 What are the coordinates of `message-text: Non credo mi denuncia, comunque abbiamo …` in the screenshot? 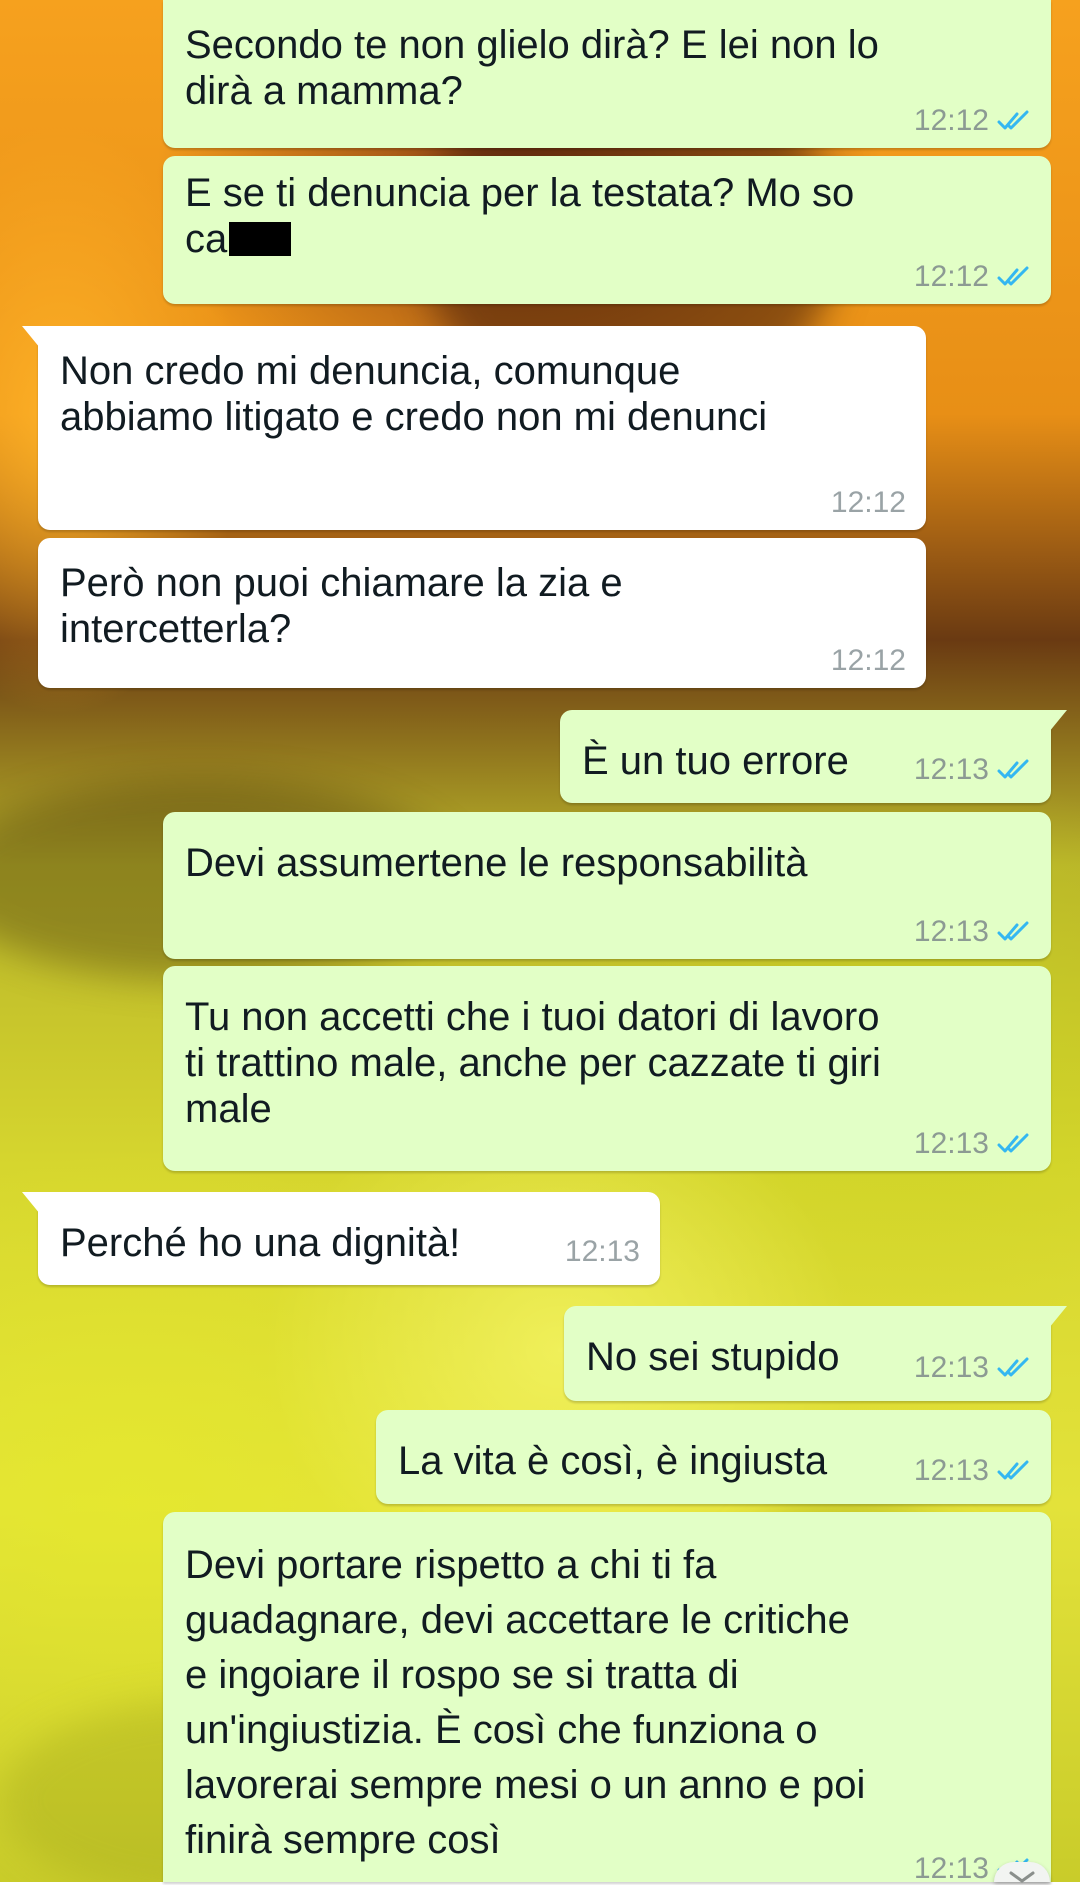 It's located at (414, 394).